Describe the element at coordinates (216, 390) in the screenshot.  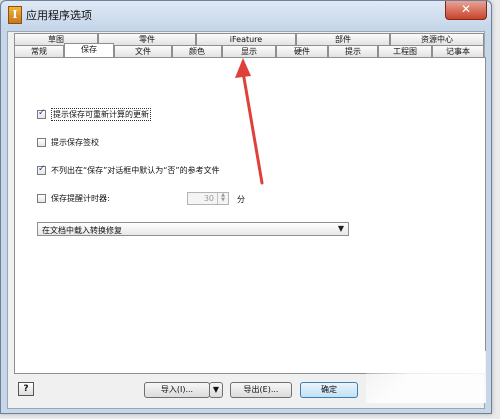
I see `import-menu-arrow-icon: ▼` at that location.